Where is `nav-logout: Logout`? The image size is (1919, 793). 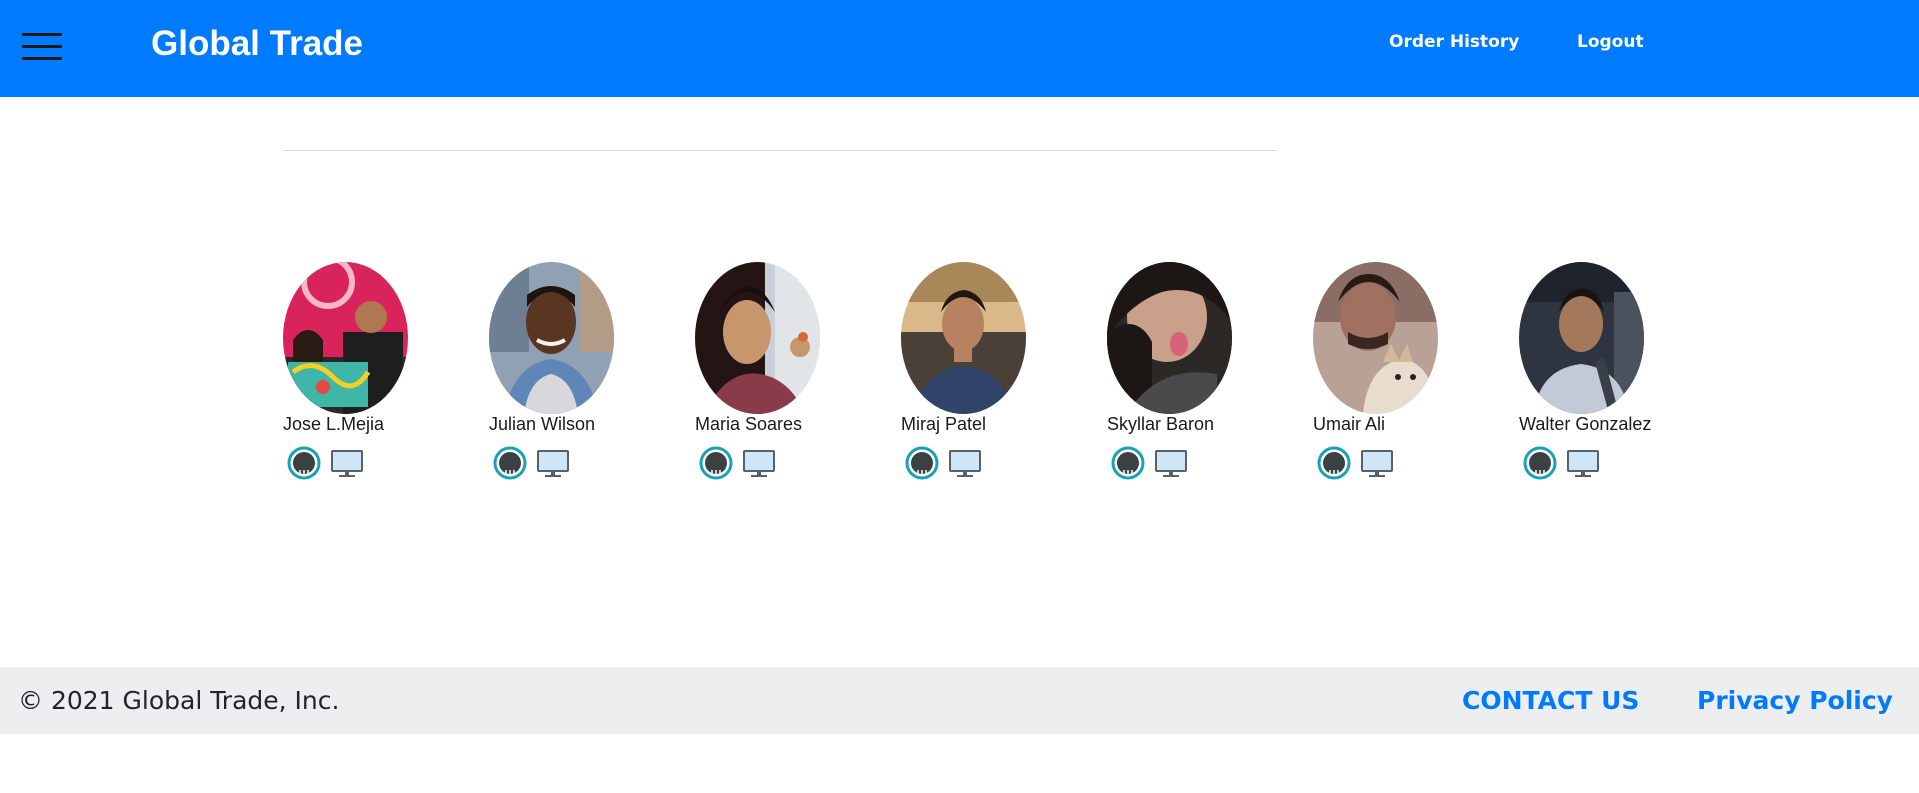 nav-logout: Logout is located at coordinates (1610, 42).